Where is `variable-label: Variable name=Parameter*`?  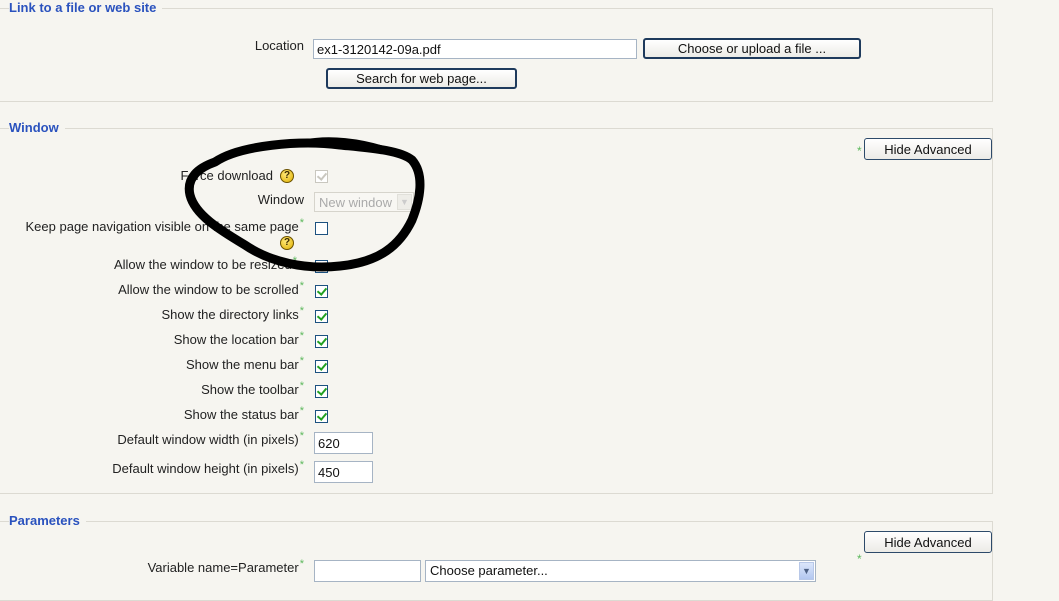
variable-label: Variable name=Parameter* is located at coordinates (225, 566).